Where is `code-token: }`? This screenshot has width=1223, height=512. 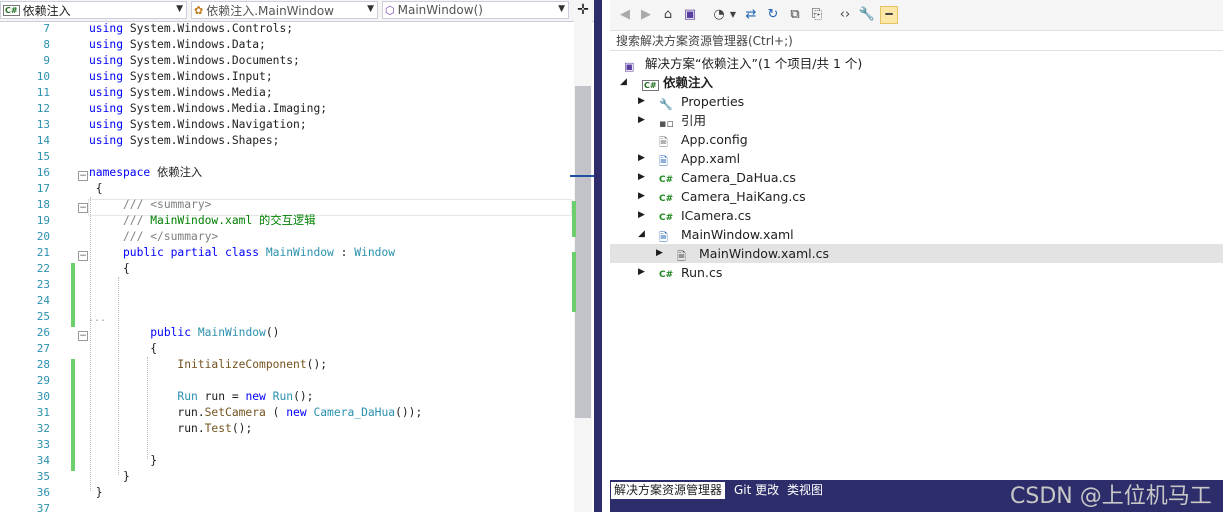 code-token: } is located at coordinates (96, 492).